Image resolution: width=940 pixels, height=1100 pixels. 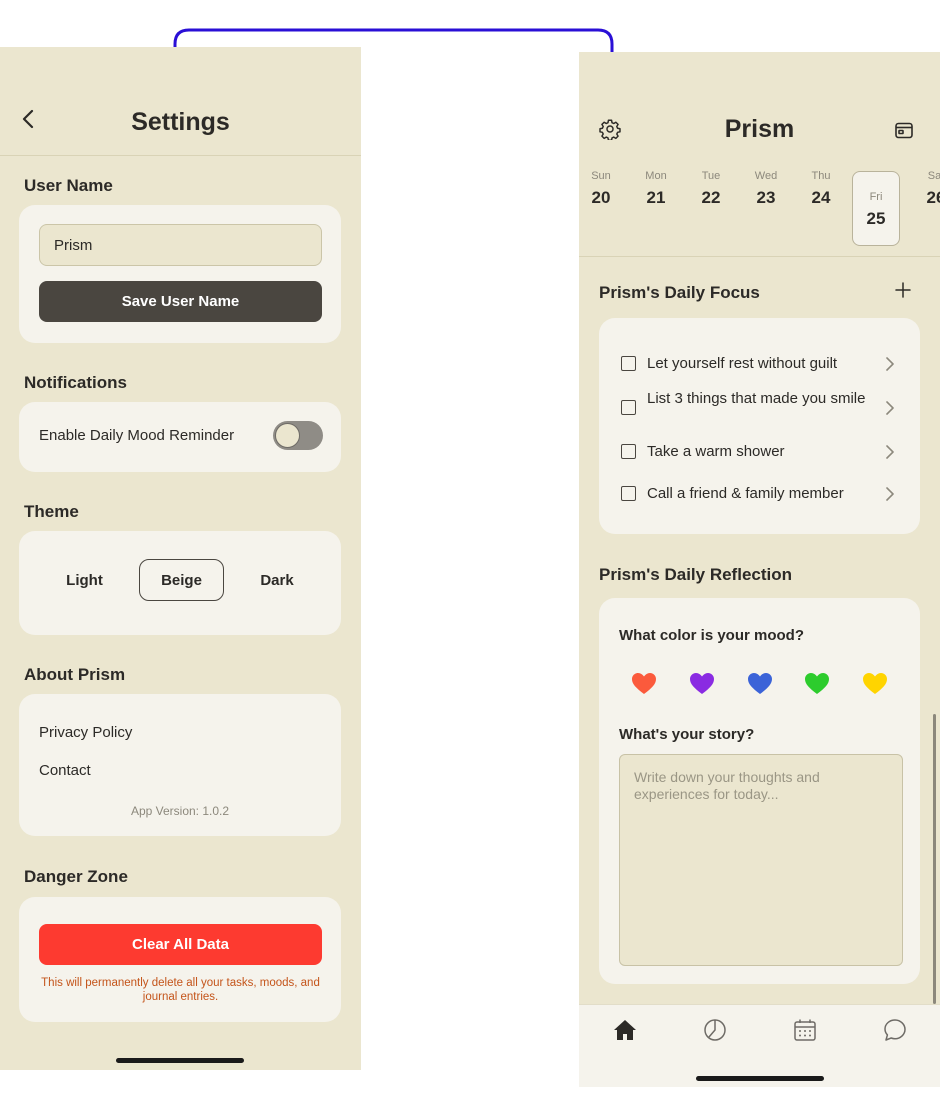 I want to click on task-row: Let yourself rest without guilt, so click(x=751, y=364).